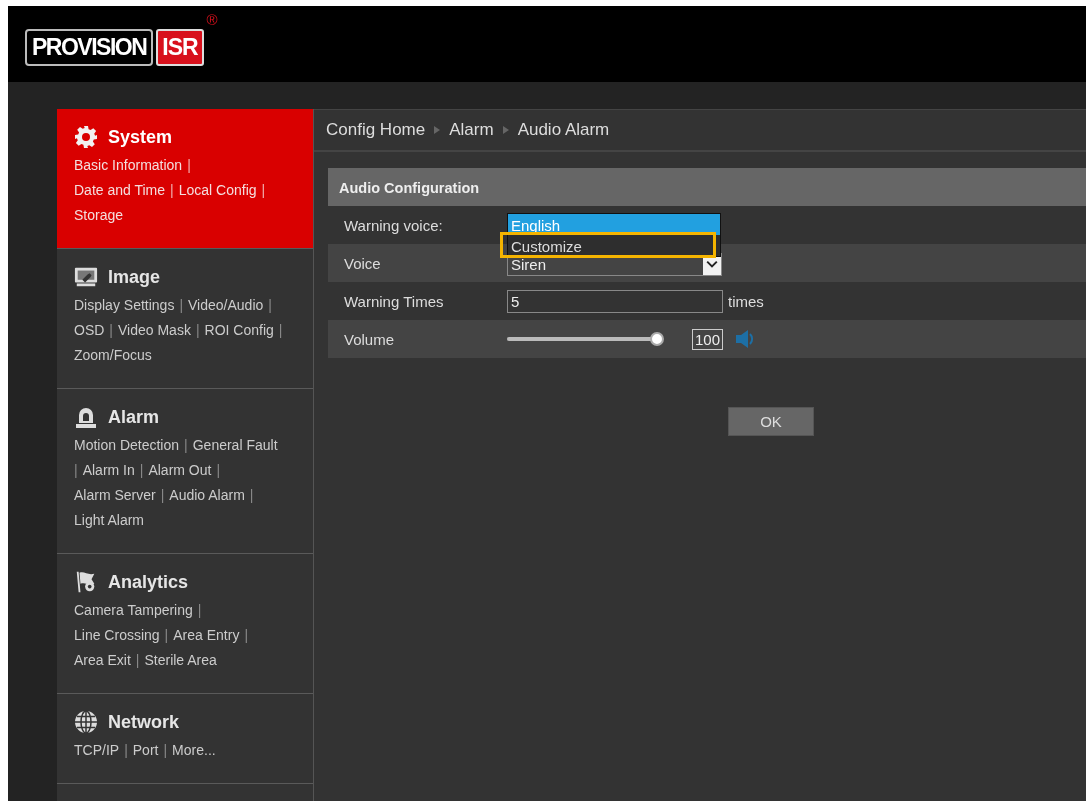  What do you see at coordinates (143, 722) in the screenshot?
I see `section-title: Network` at bounding box center [143, 722].